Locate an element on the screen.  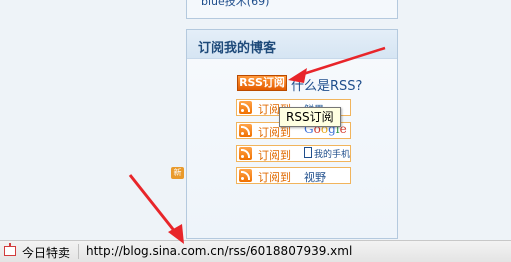
subscribe-shiye-button: 订阅到 视野 is located at coordinates (293, 175).